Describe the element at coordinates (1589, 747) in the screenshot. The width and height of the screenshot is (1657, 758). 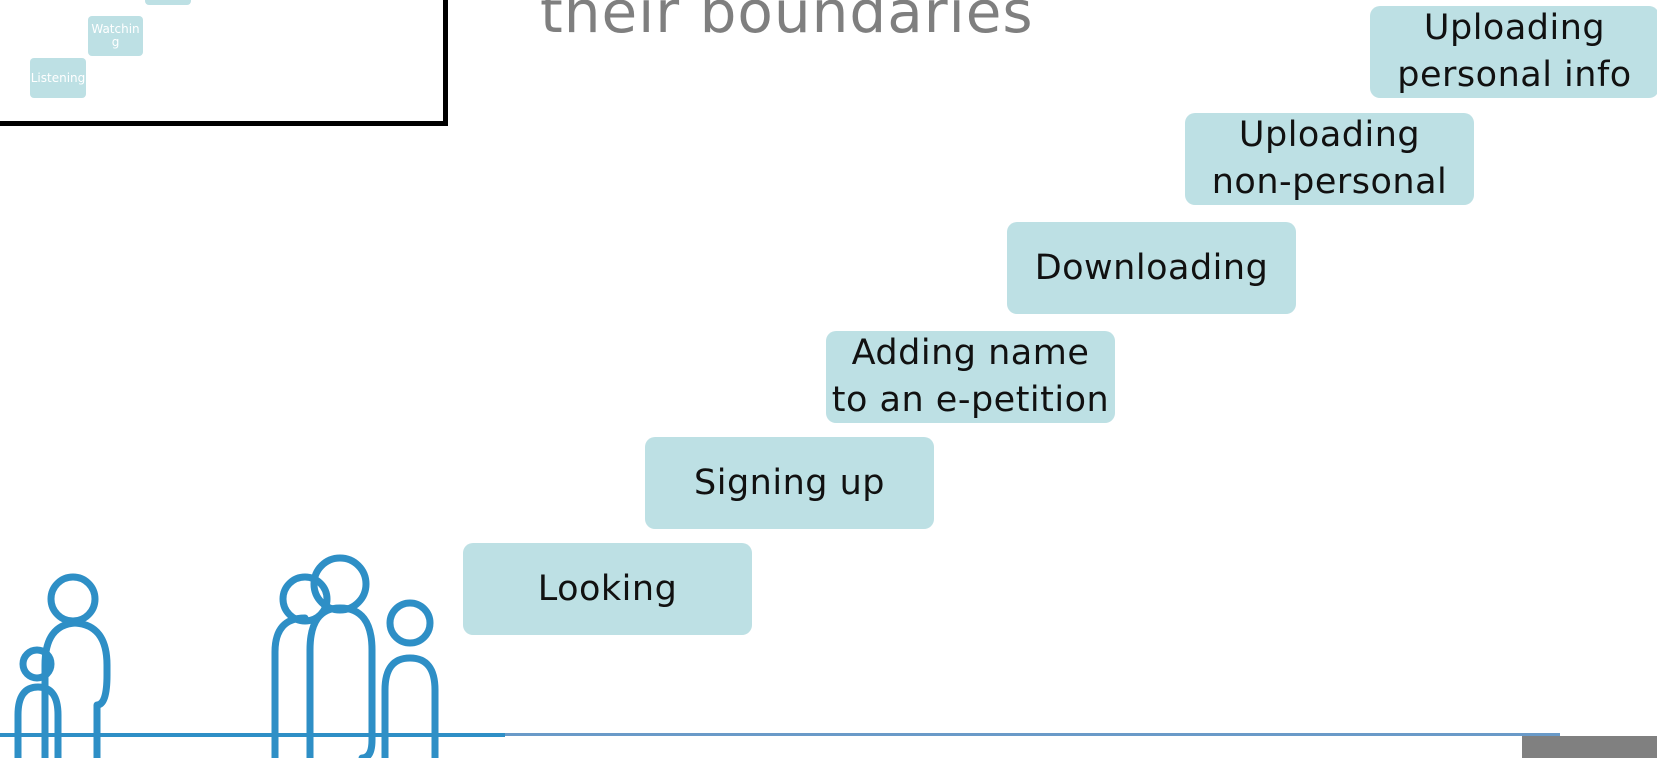
I see `logo-strip` at that location.